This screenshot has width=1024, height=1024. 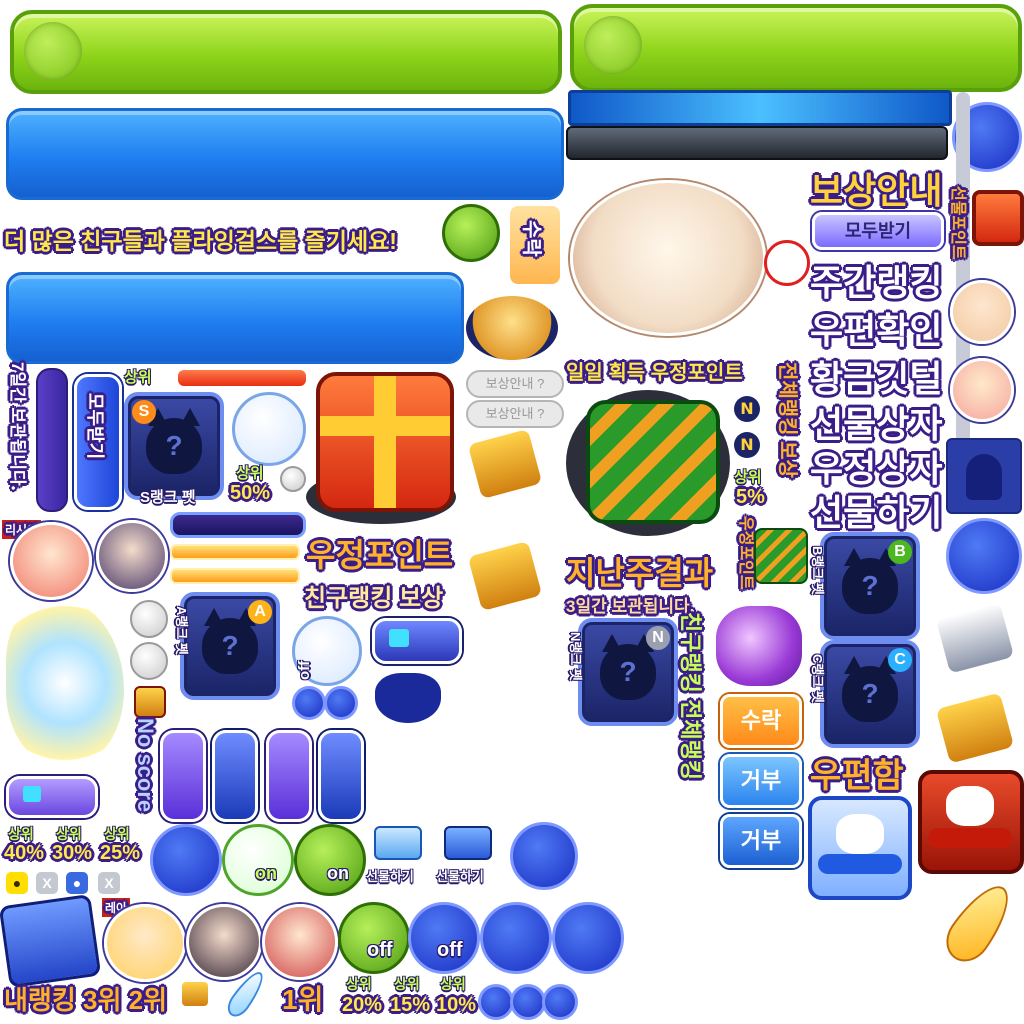 I want to click on off-label-1: off, so click(x=380, y=950).